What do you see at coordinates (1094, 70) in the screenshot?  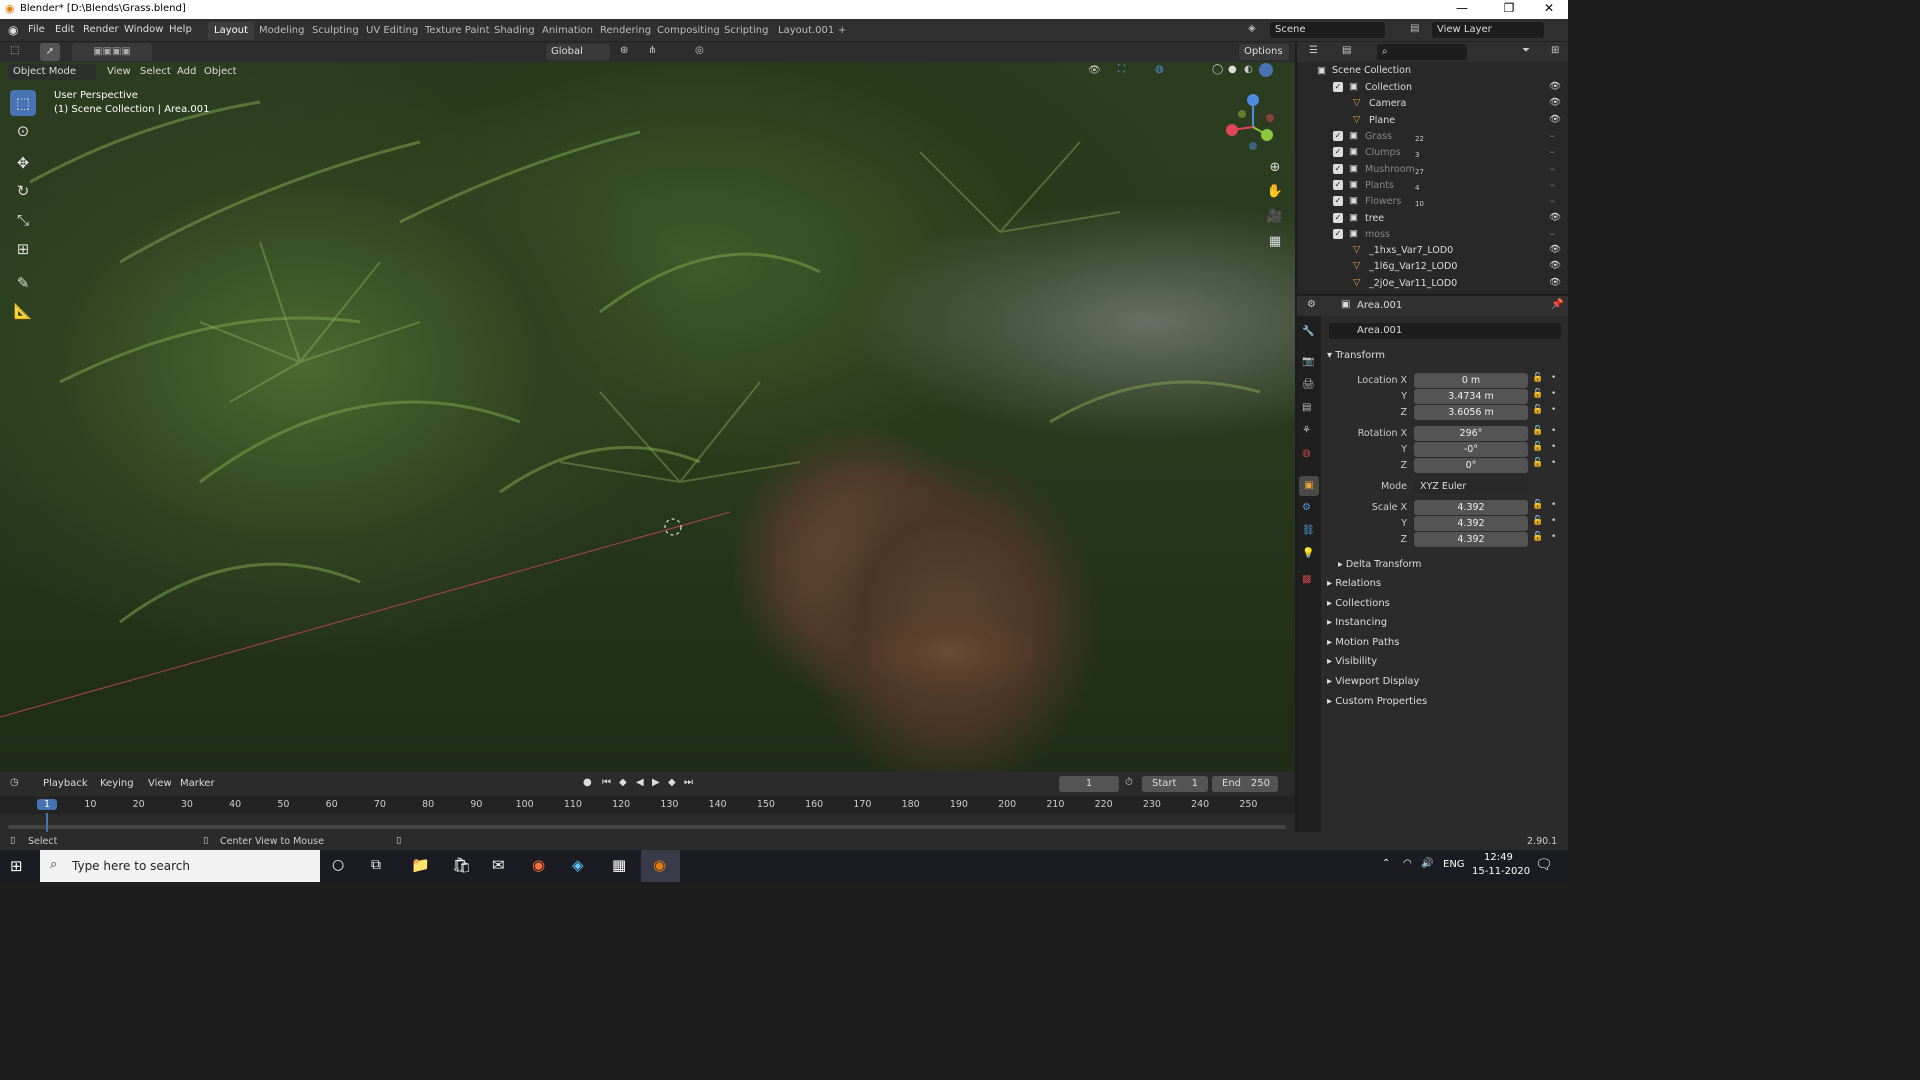 I see `visibility-icon: 👁` at bounding box center [1094, 70].